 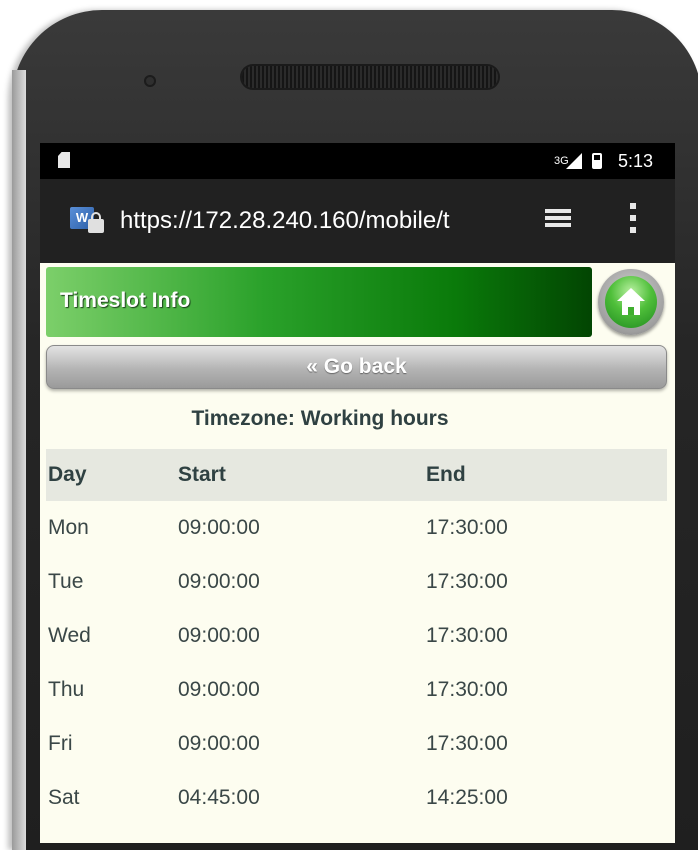 I want to click on overflow-menu-icon, so click(x=633, y=220).